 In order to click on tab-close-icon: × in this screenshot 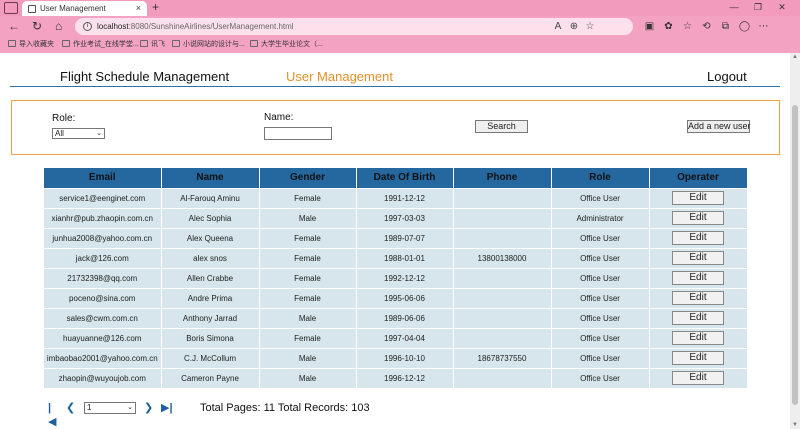, I will do `click(138, 8)`.